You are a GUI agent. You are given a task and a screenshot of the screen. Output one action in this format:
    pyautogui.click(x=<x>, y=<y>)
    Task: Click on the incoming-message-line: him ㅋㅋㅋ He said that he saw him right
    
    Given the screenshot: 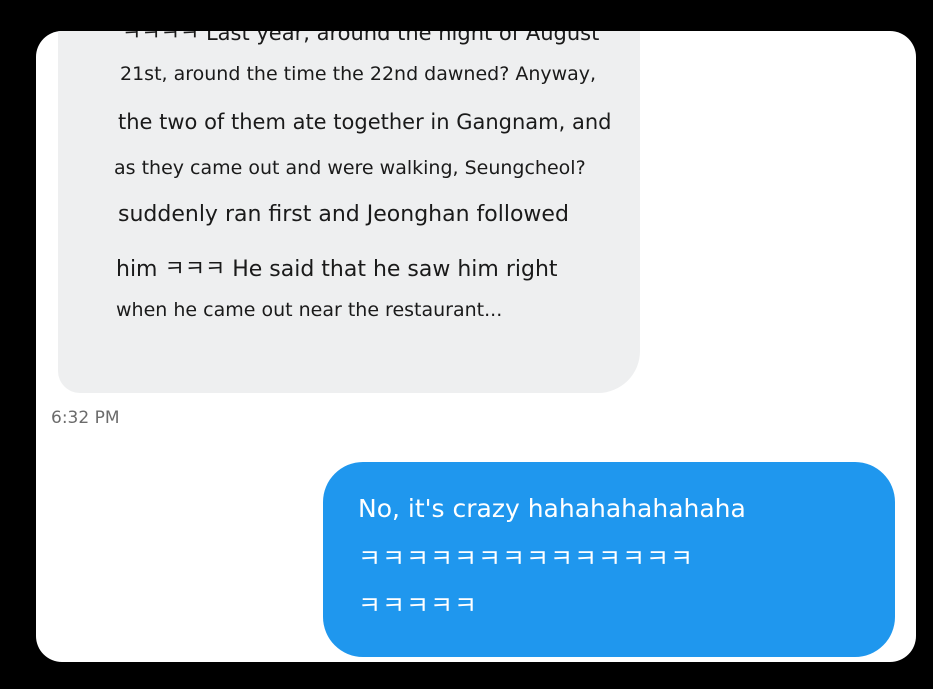 What is the action you would take?
    pyautogui.click(x=337, y=269)
    